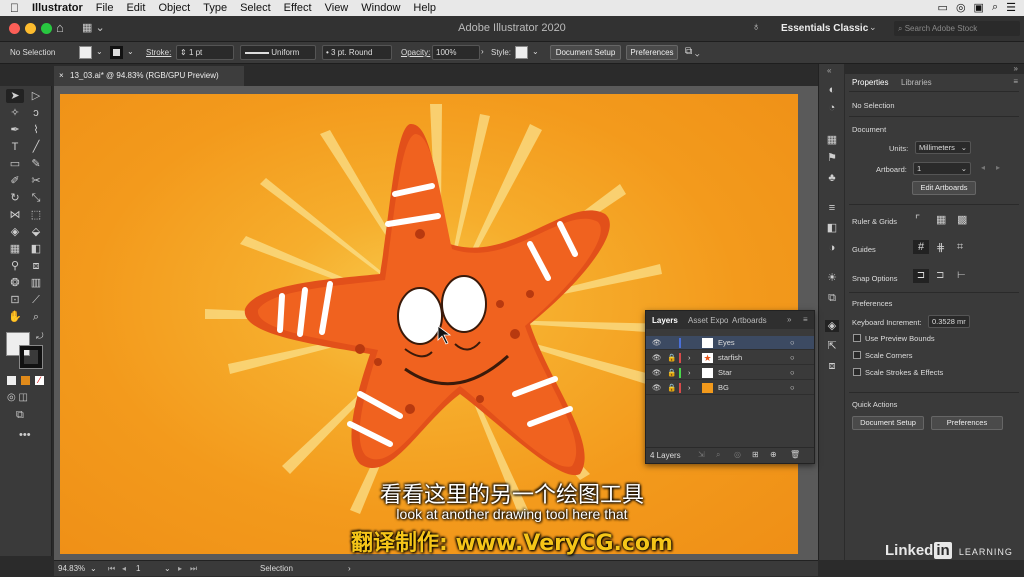 The image size is (1024, 577). Describe the element at coordinates (36, 164) in the screenshot. I see `paintbrush-tool-icon: ✎` at that location.